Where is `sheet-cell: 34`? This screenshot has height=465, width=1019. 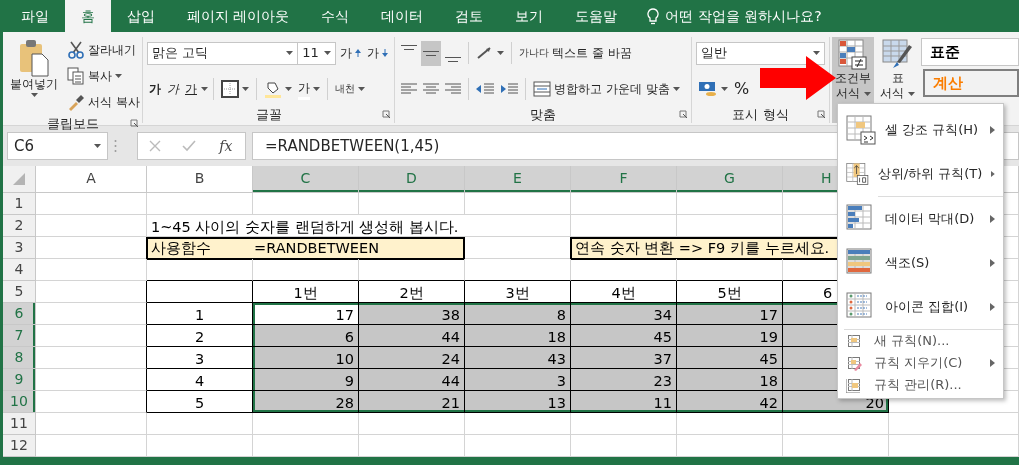
sheet-cell: 34 is located at coordinates (624, 314).